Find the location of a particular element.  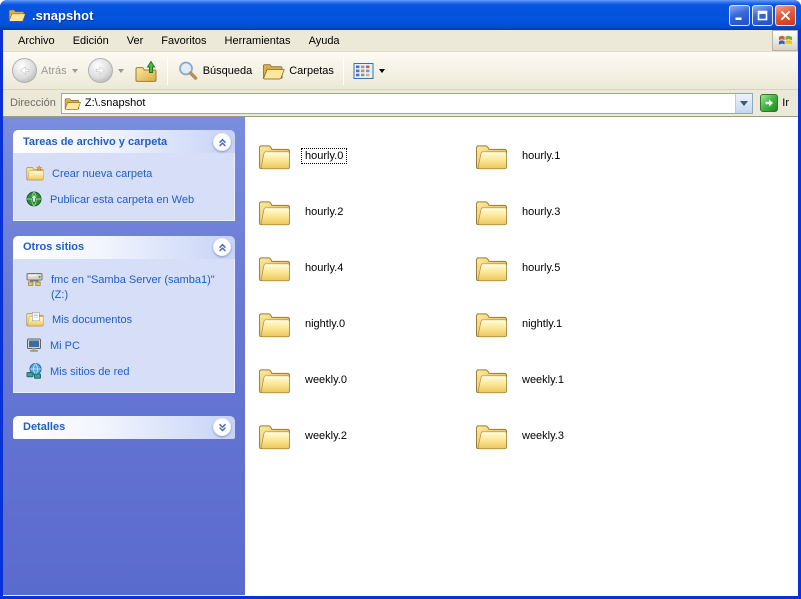

panel-title: Tareas de archivo y carpeta is located at coordinates (95, 141).